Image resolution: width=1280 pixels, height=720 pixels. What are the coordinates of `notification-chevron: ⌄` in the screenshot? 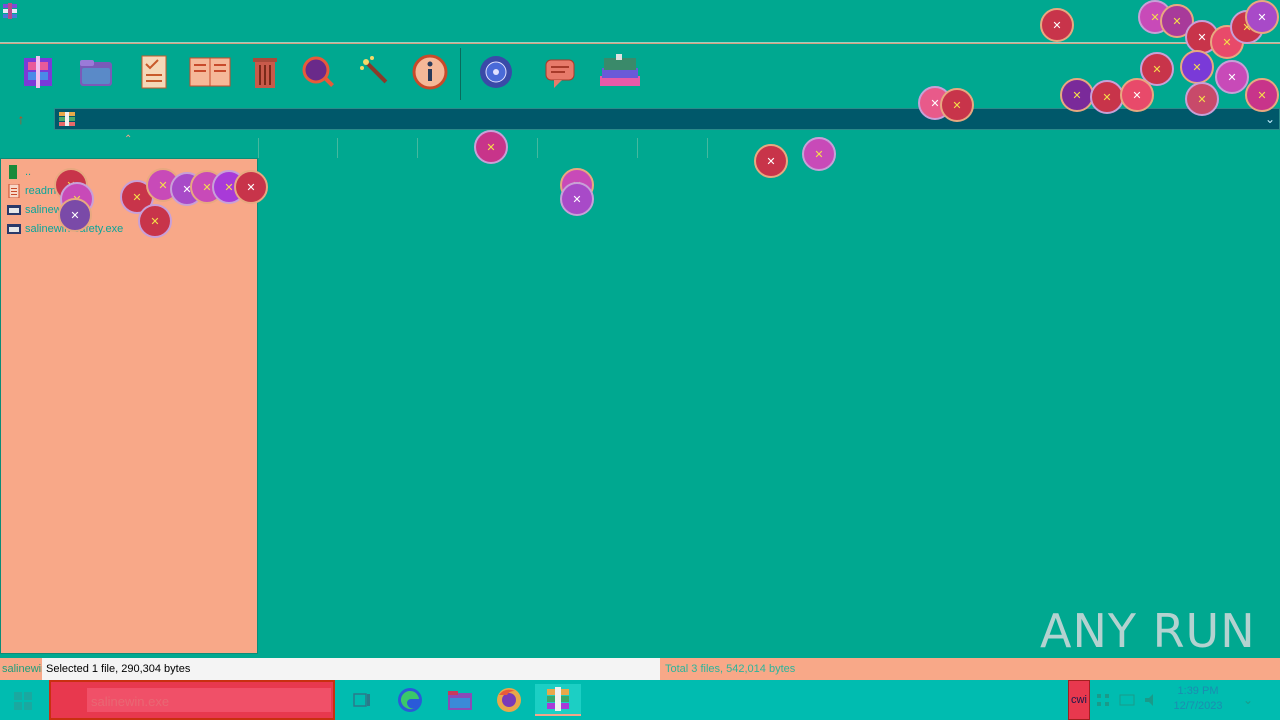 It's located at (1248, 700).